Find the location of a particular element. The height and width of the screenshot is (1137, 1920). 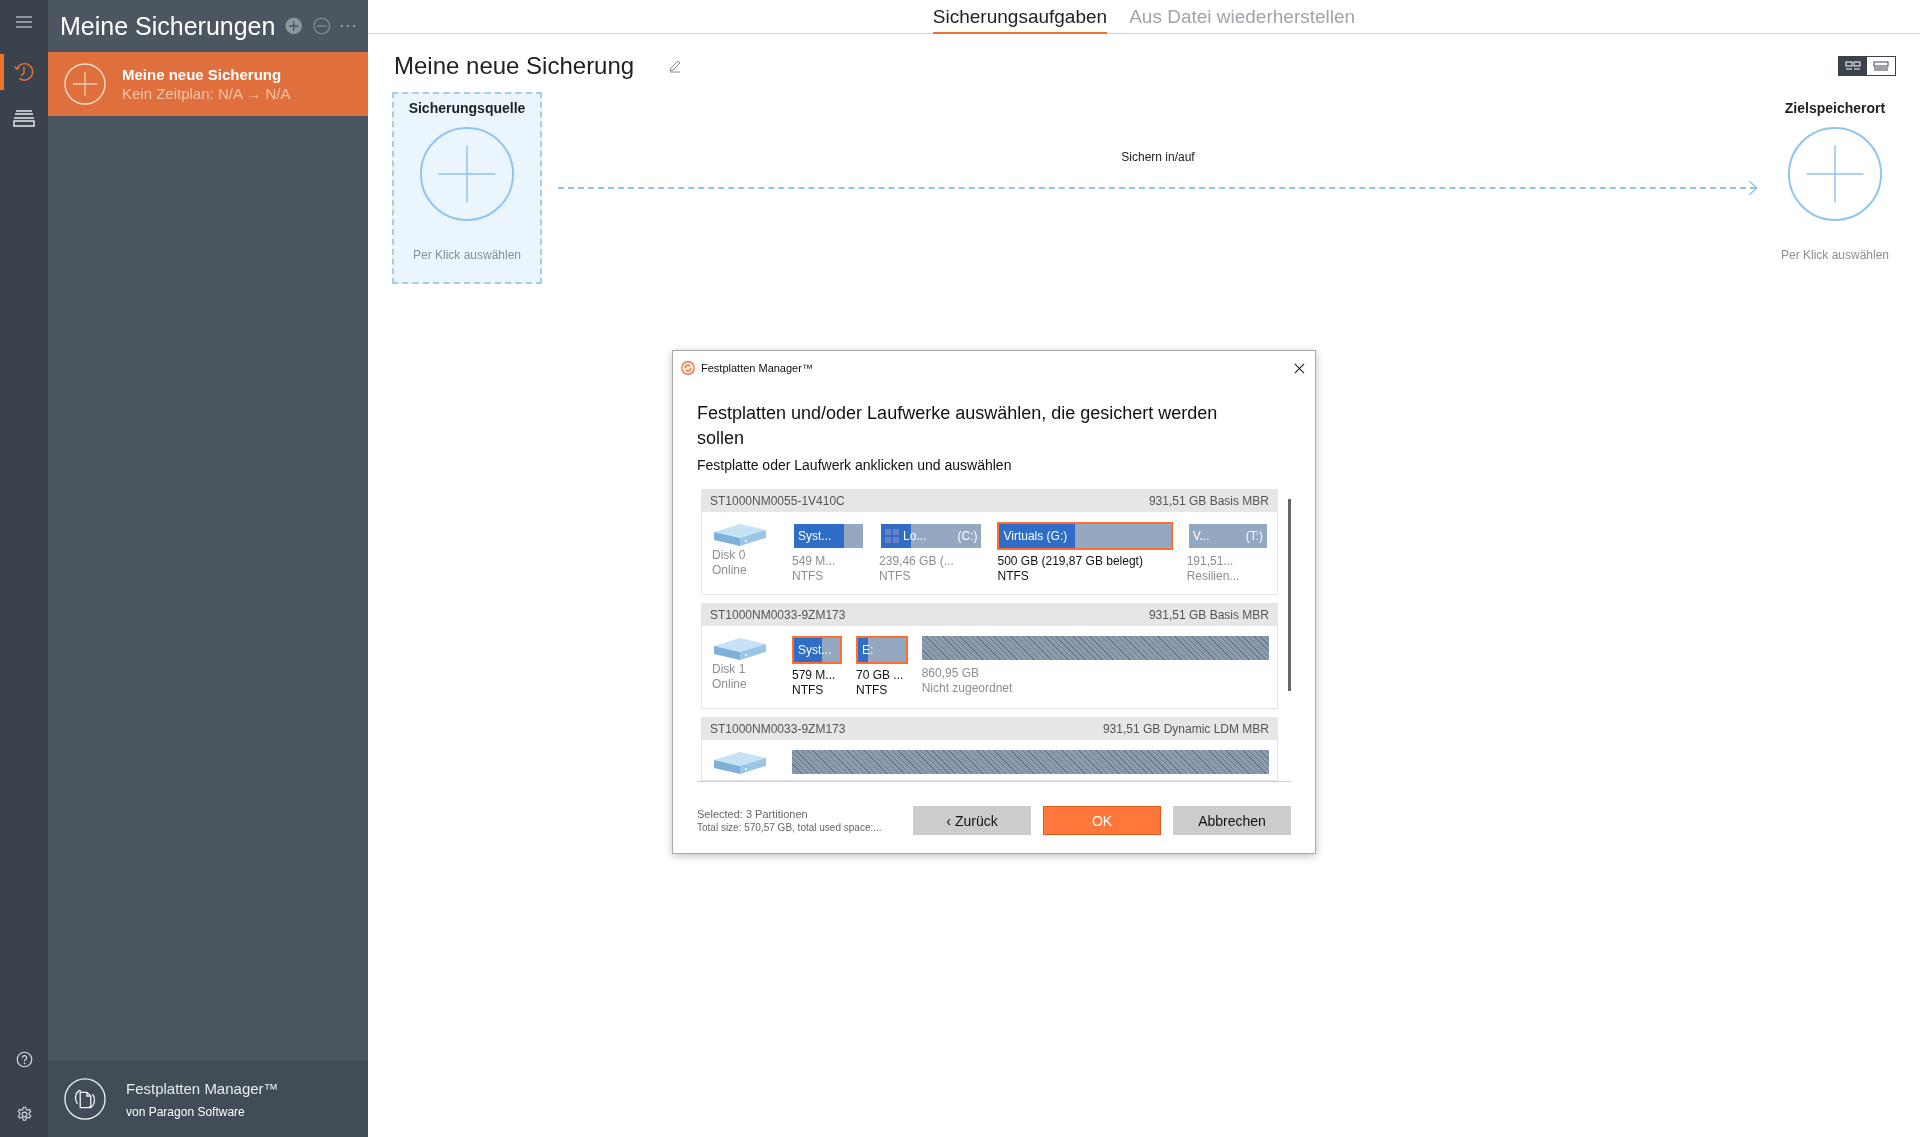

sidebar-title: Meine Sicherungen is located at coordinates (168, 26).